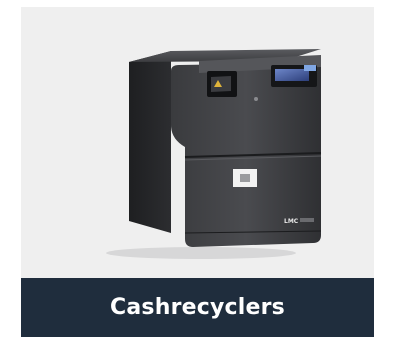  I want to click on card-title: Cashrecyclers, so click(197, 307).